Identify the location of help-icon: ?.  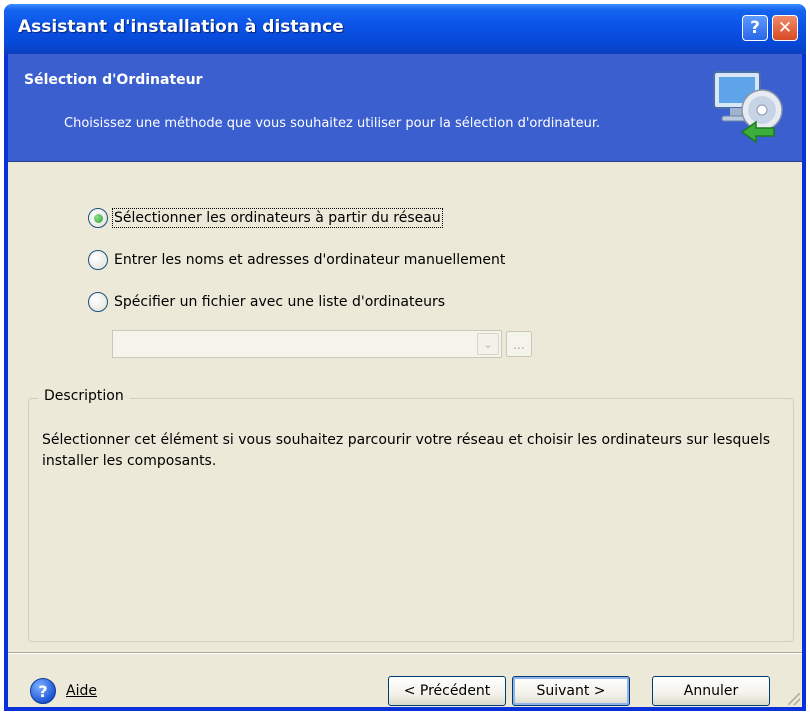
(43, 691).